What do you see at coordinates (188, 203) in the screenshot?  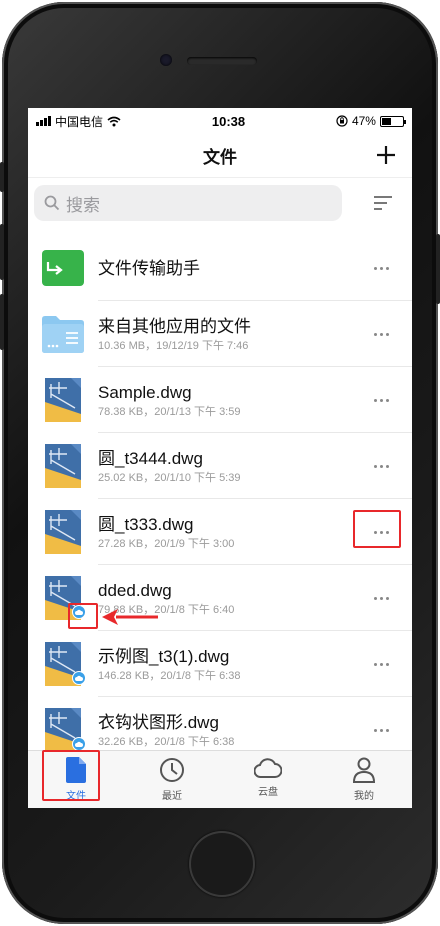 I see `search-input: 搜索` at bounding box center [188, 203].